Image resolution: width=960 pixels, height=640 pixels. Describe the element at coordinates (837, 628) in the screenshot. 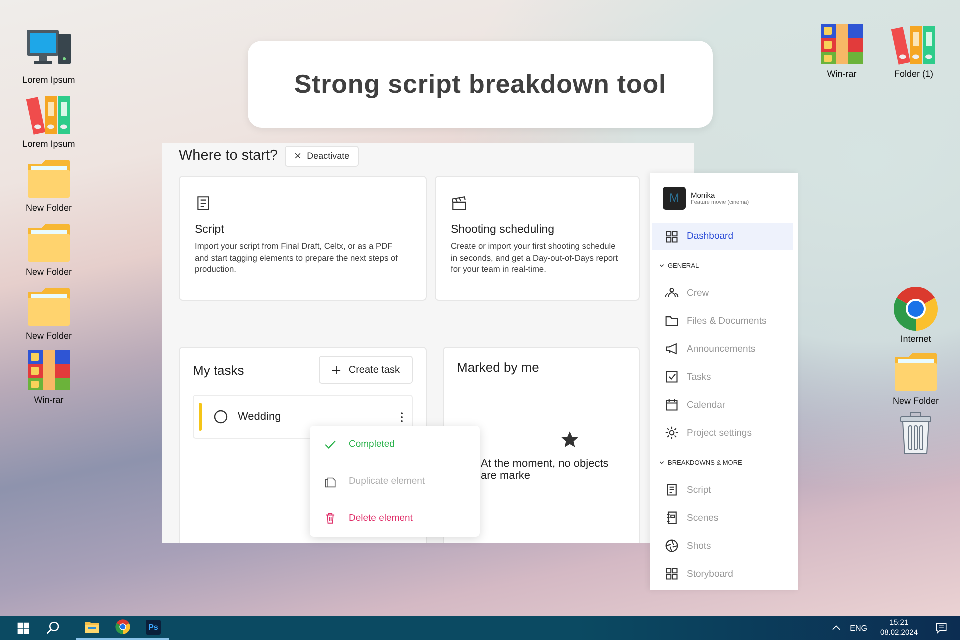

I see `caret-up-icon` at that location.